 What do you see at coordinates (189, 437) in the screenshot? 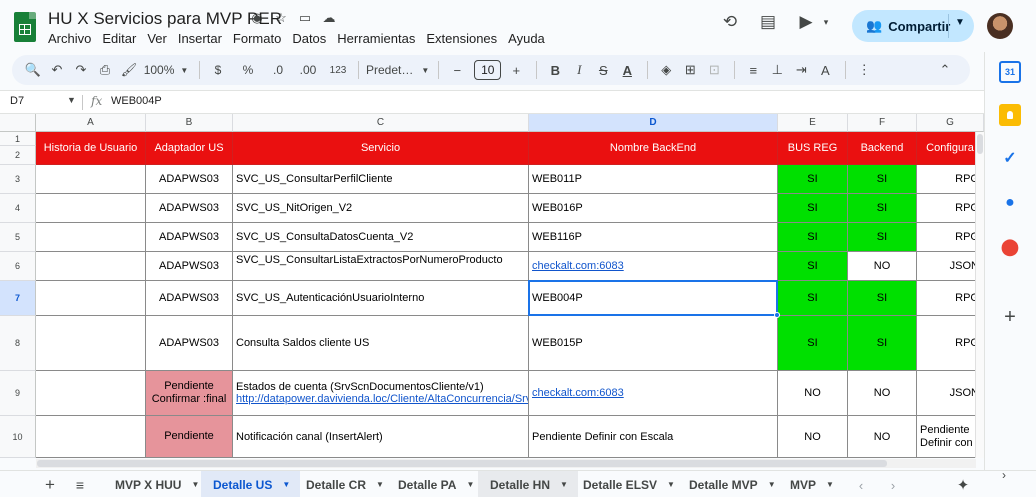
I see `cell-b10: Pendiente` at bounding box center [189, 437].